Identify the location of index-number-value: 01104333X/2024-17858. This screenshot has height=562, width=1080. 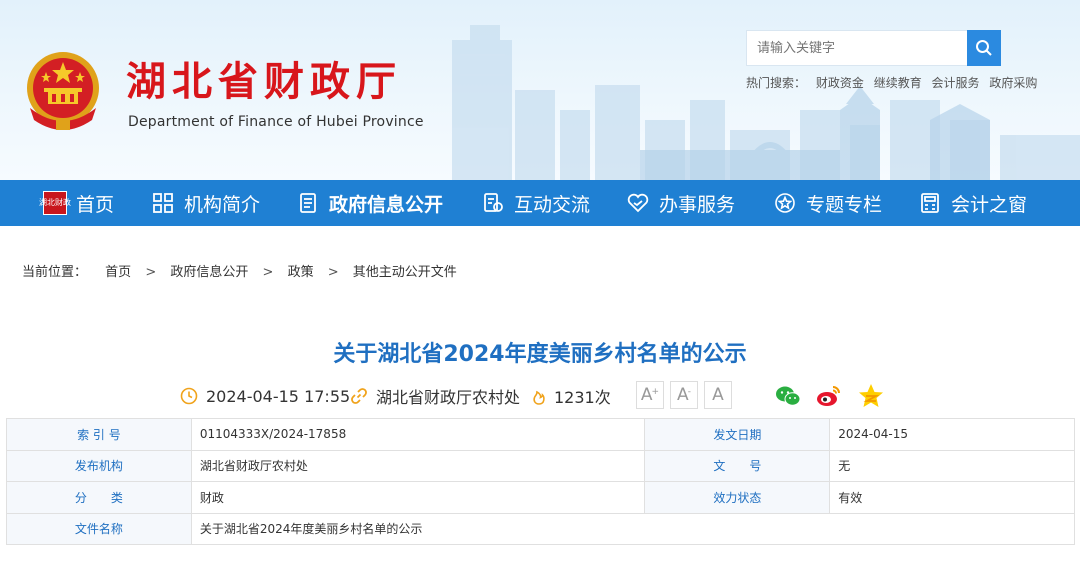
(418, 434).